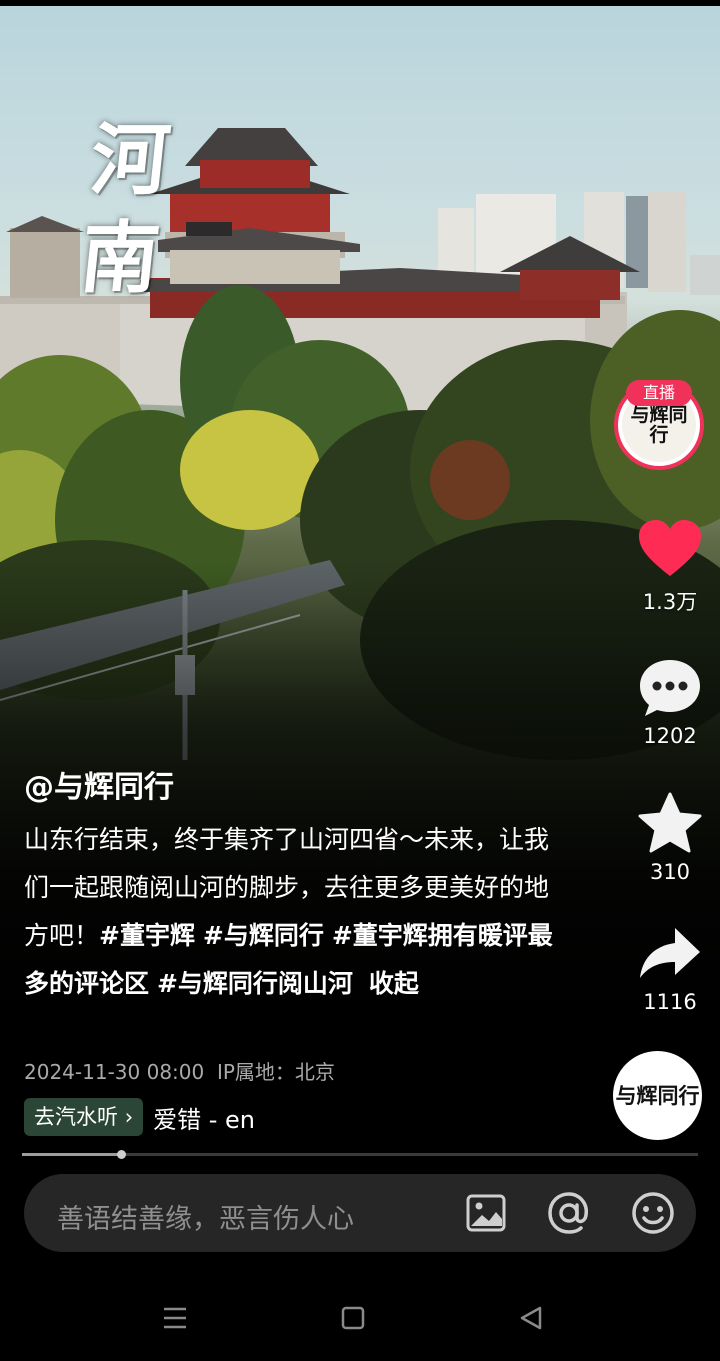 The height and width of the screenshot is (1361, 720). Describe the element at coordinates (670, 1002) in the screenshot. I see `share-count: 1116` at that location.